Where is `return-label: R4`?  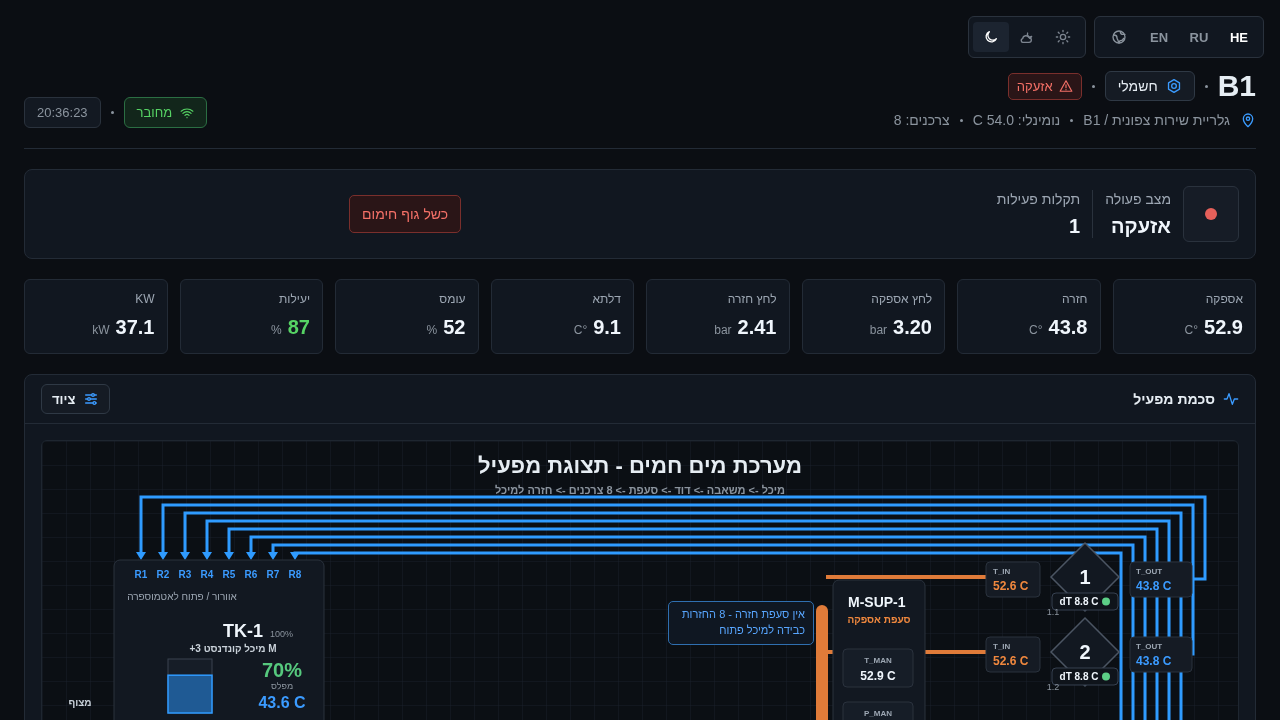 return-label: R4 is located at coordinates (207, 574).